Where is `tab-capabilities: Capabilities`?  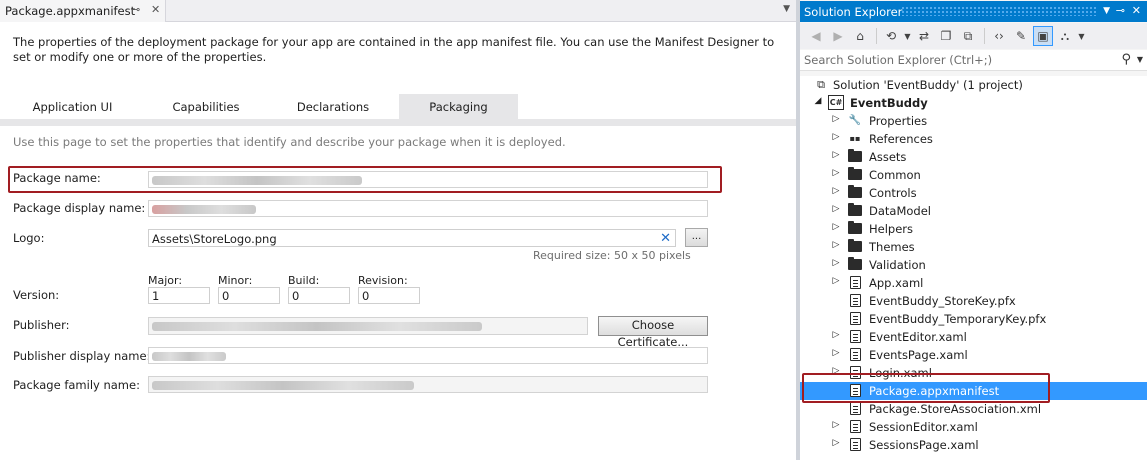 tab-capabilities: Capabilities is located at coordinates (206, 106).